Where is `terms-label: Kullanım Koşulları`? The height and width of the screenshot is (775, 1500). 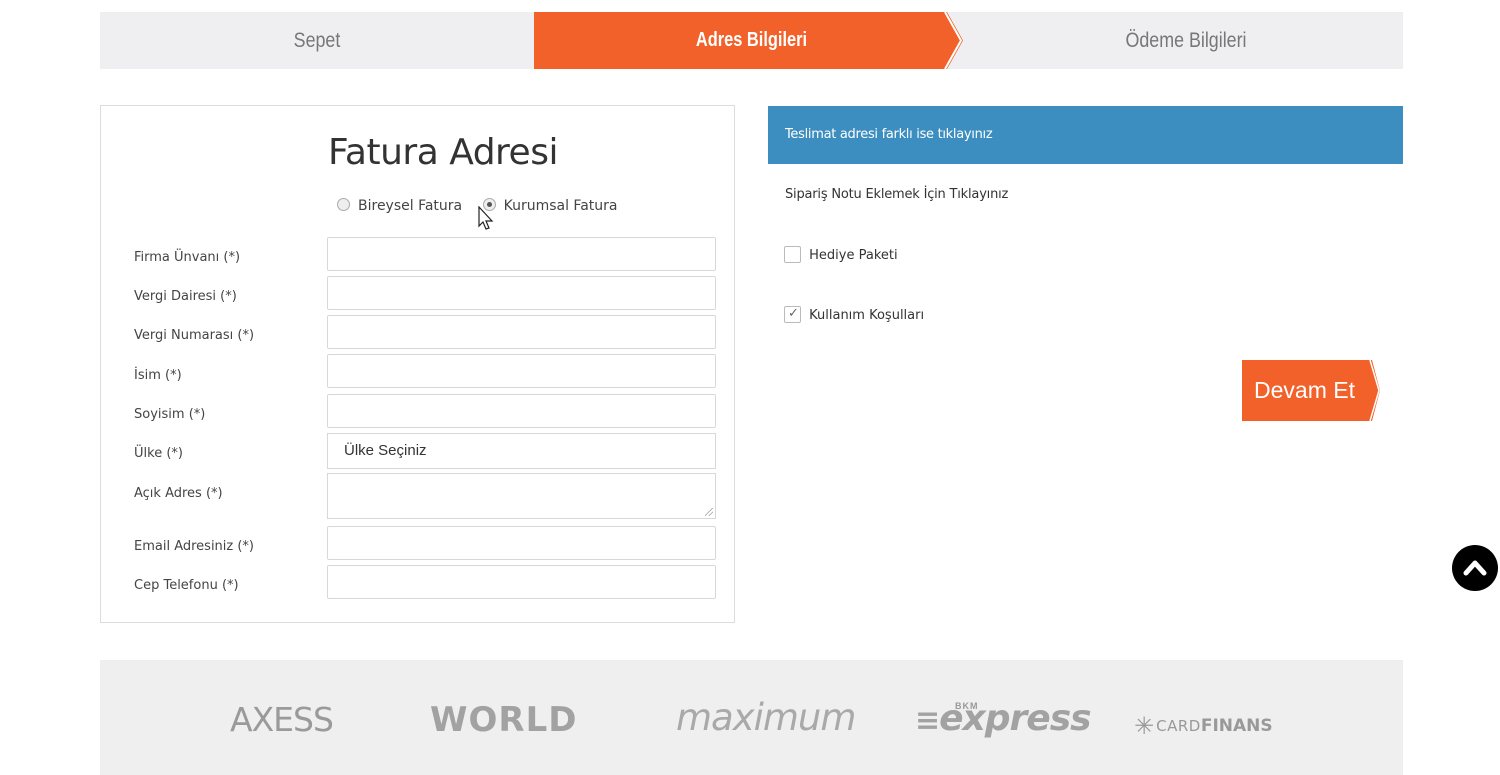
terms-label: Kullanım Koşulları is located at coordinates (867, 315).